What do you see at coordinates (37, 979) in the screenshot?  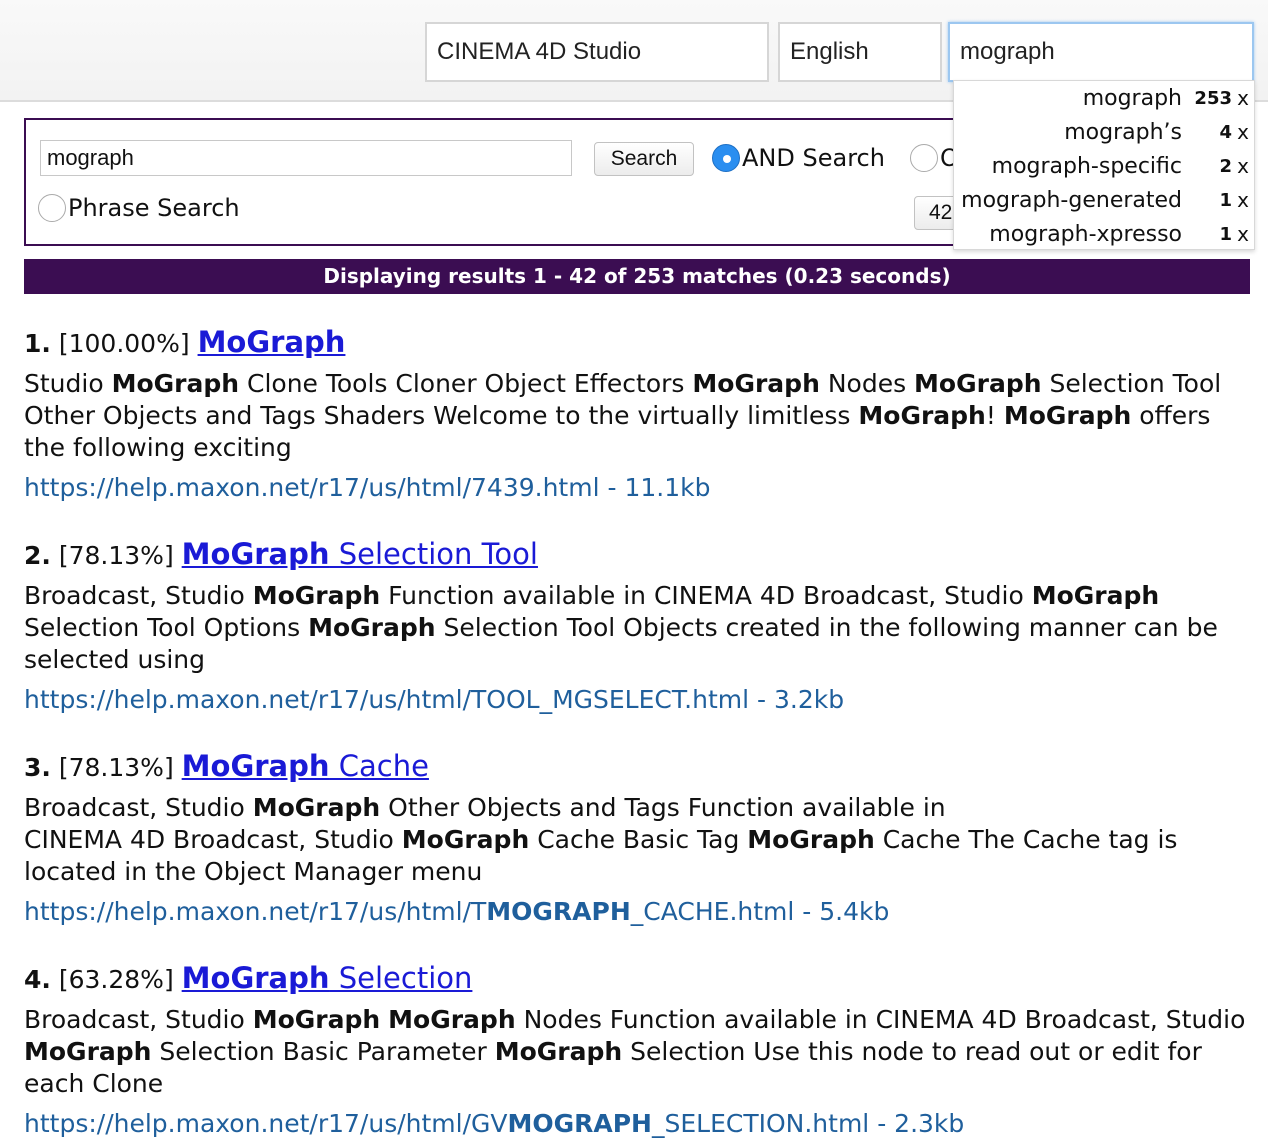 I see `result-number: 4.` at bounding box center [37, 979].